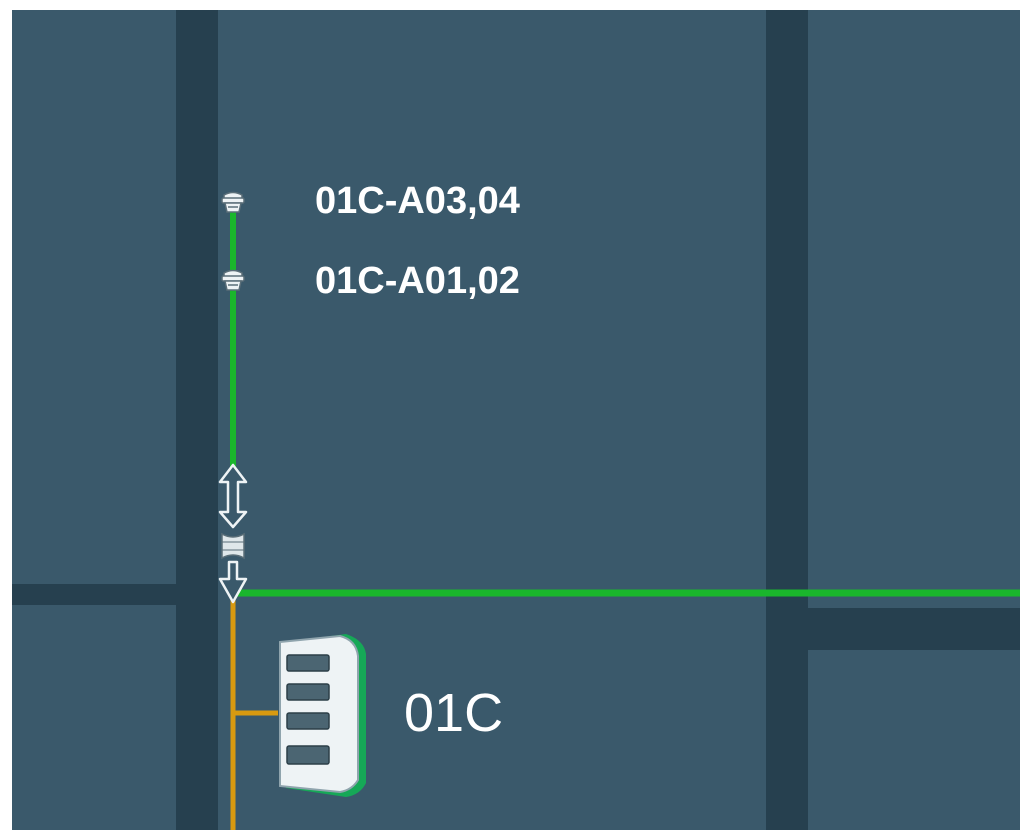 The height and width of the screenshot is (830, 1020). Describe the element at coordinates (510, 5) in the screenshot. I see `top-border` at that location.